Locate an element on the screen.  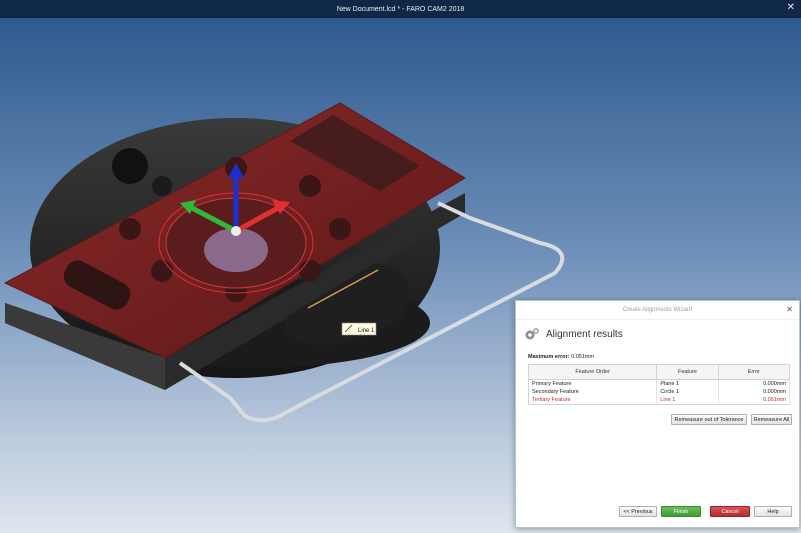
table-row: Primary Feature Plane 1 0.000mm is located at coordinates (659, 383).